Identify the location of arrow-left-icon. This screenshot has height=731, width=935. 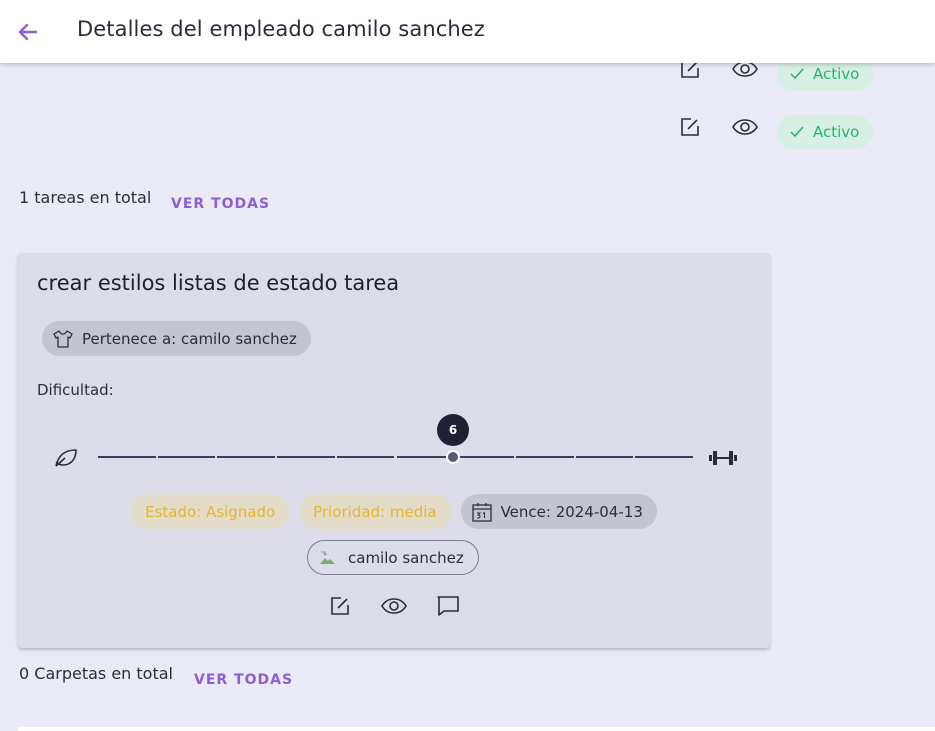
(28, 32).